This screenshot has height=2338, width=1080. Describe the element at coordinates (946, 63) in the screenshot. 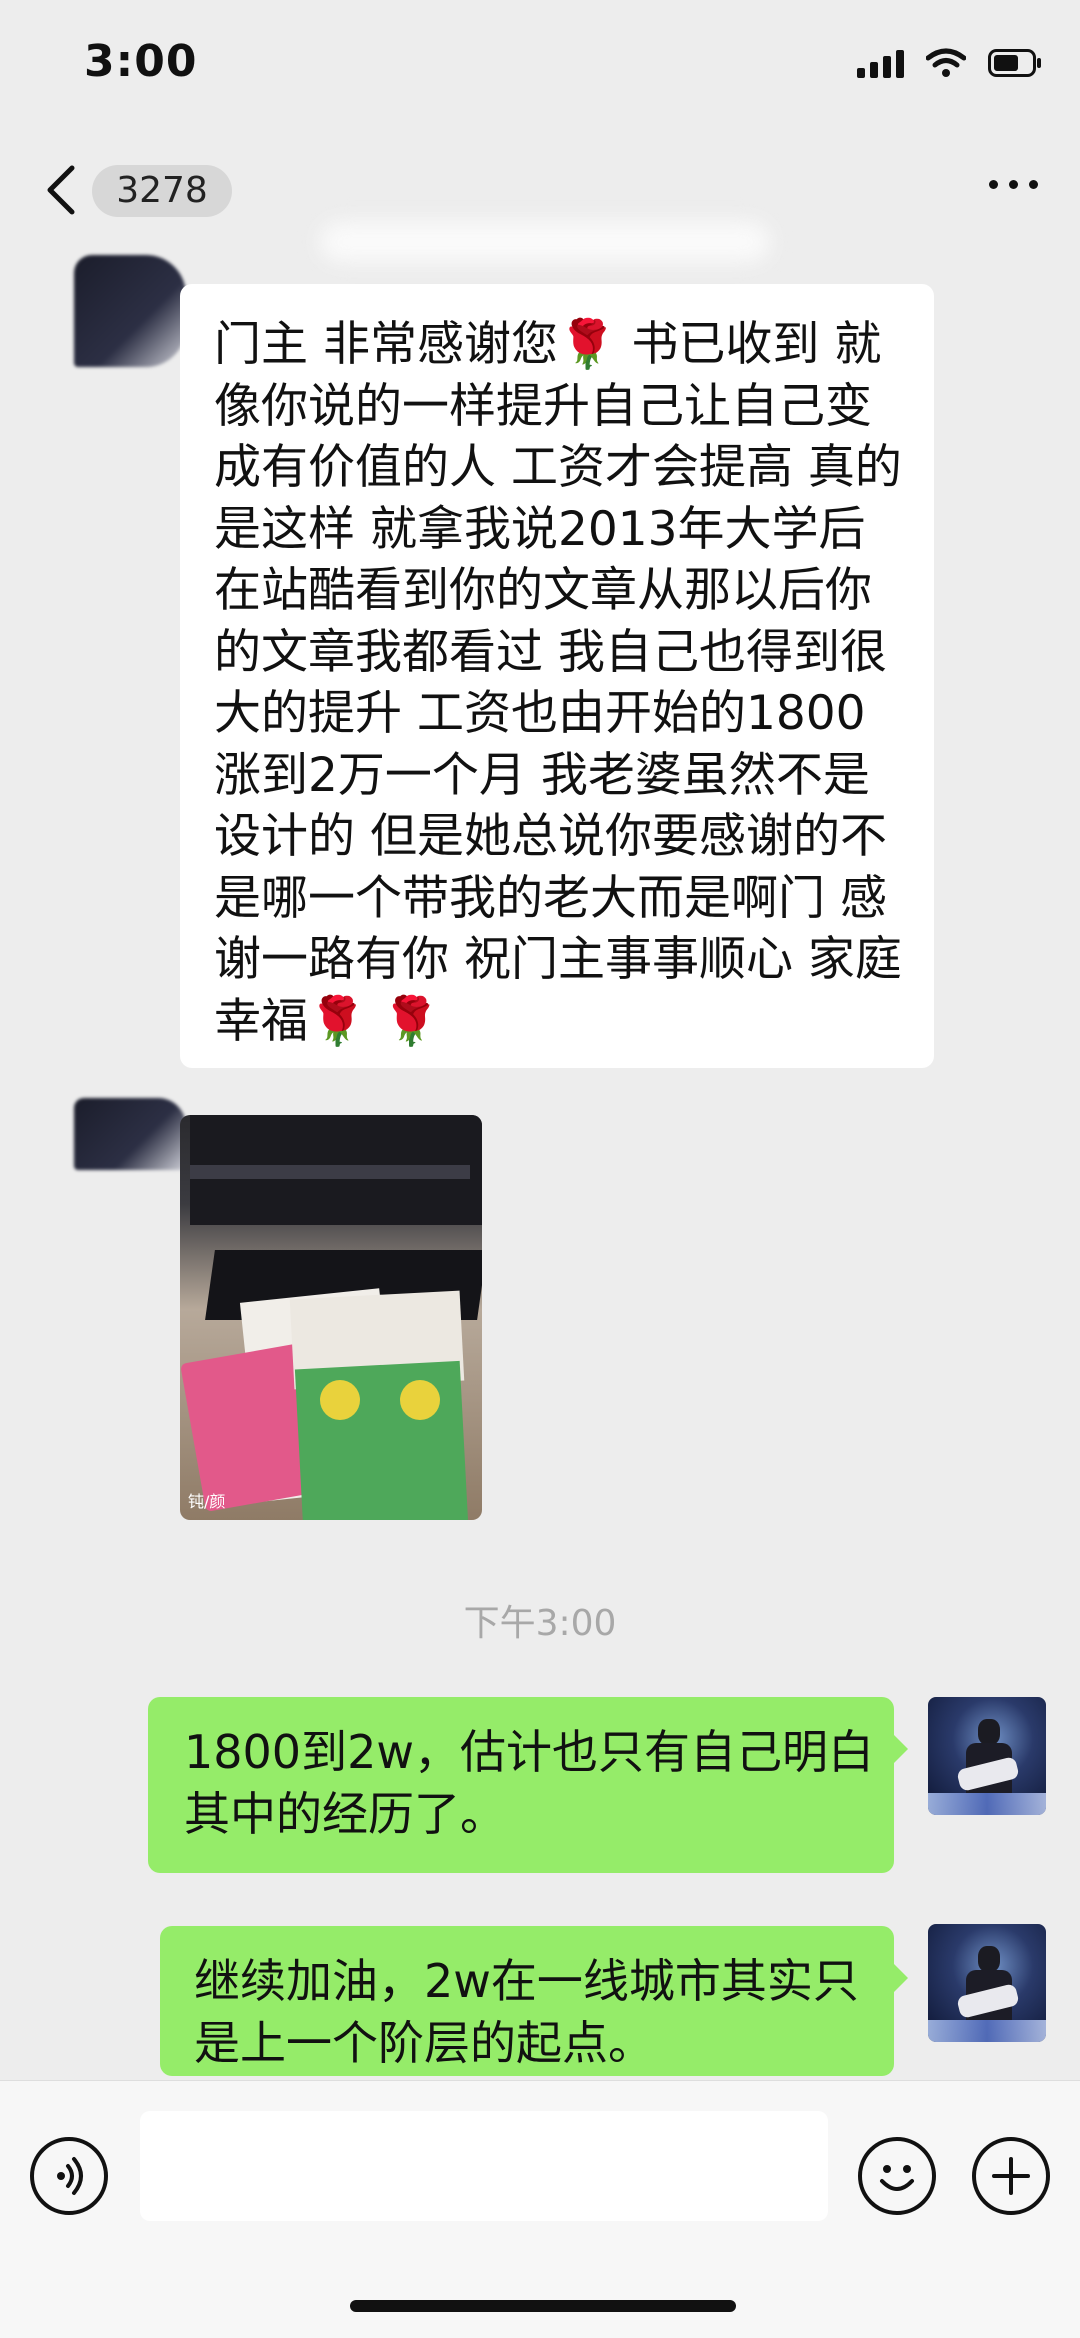

I see `wifi-icon` at that location.